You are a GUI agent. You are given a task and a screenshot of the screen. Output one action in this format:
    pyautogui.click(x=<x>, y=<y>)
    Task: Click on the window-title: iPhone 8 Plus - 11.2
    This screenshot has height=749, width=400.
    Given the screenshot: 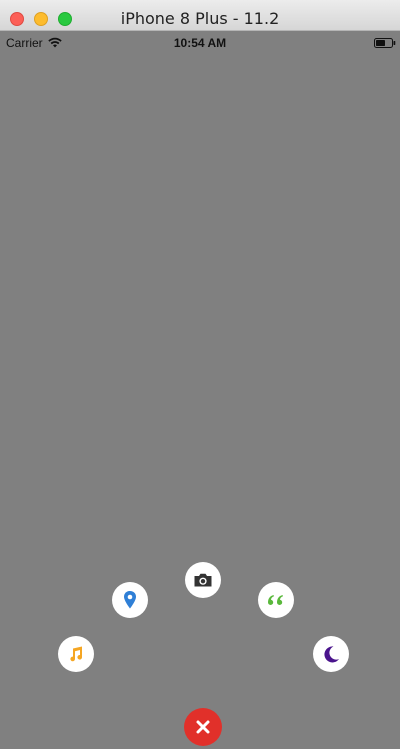 What is the action you would take?
    pyautogui.click(x=200, y=18)
    